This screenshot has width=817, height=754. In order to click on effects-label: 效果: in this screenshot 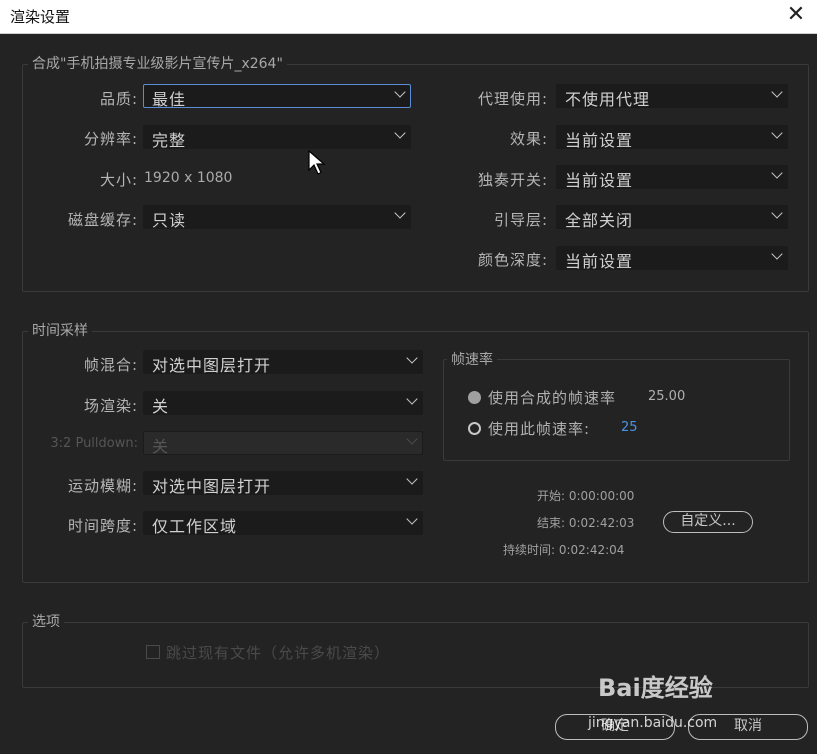, I will do `click(528, 139)`.